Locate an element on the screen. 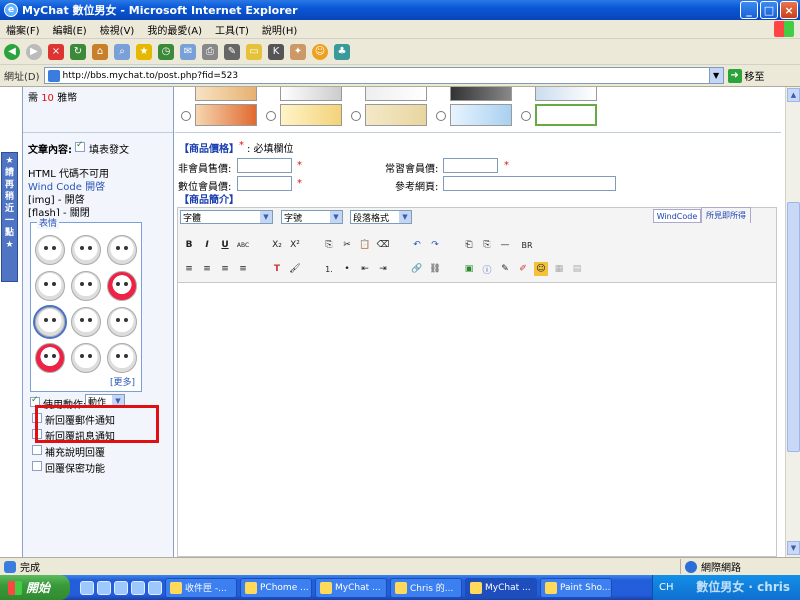  ie-quick-icon is located at coordinates (87, 587).